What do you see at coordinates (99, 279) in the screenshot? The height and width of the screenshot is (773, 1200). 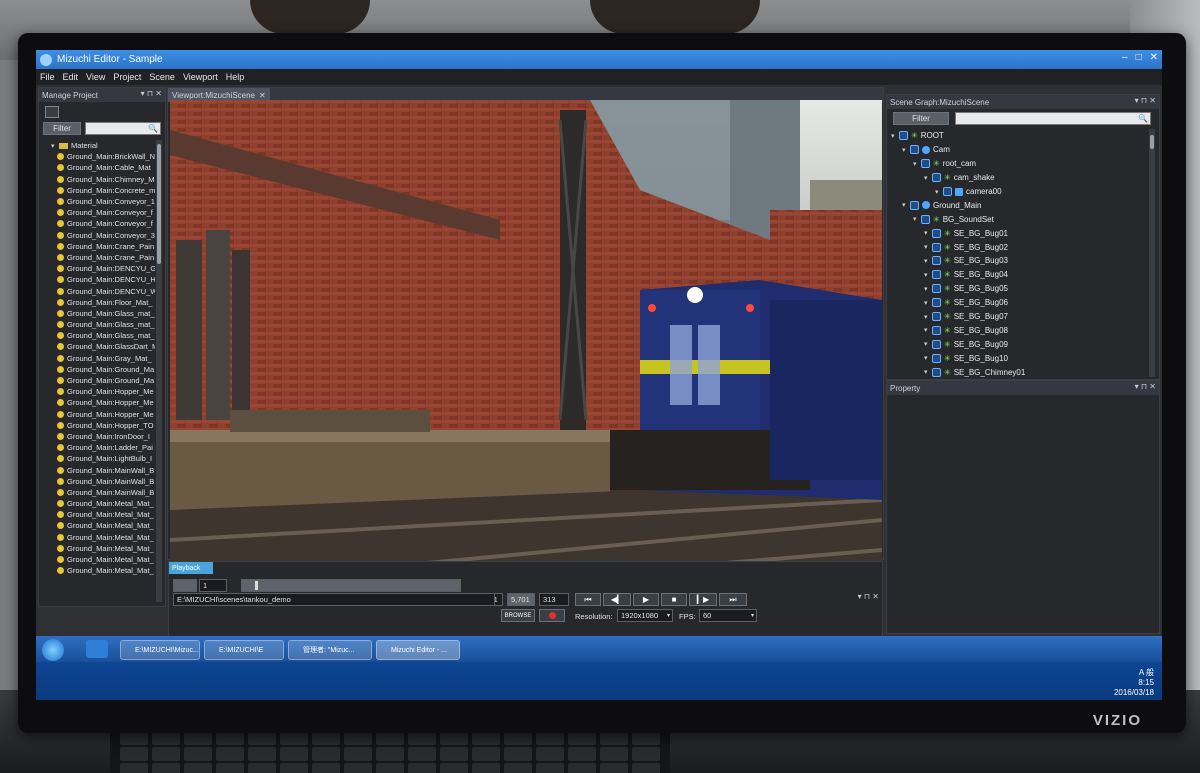 I see `list-item: Ground_Main:DENCYU_H` at bounding box center [99, 279].